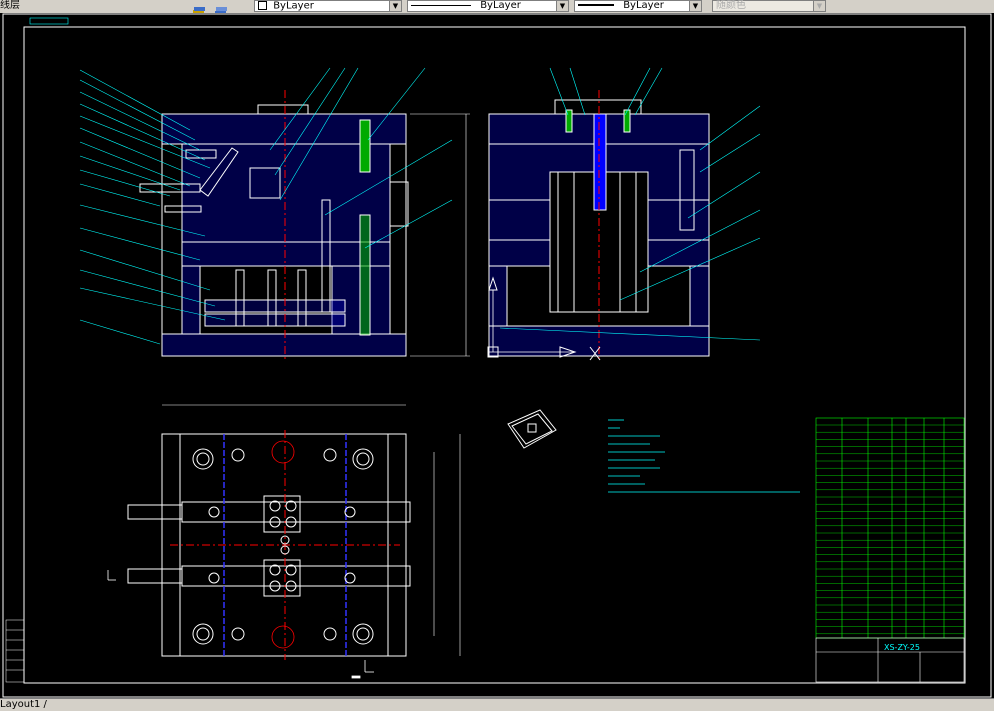  I want to click on bom-rows, so click(890, 529).